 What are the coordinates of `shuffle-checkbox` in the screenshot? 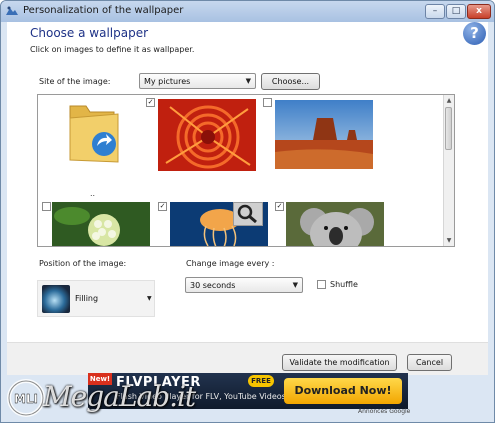 It's located at (321, 284).